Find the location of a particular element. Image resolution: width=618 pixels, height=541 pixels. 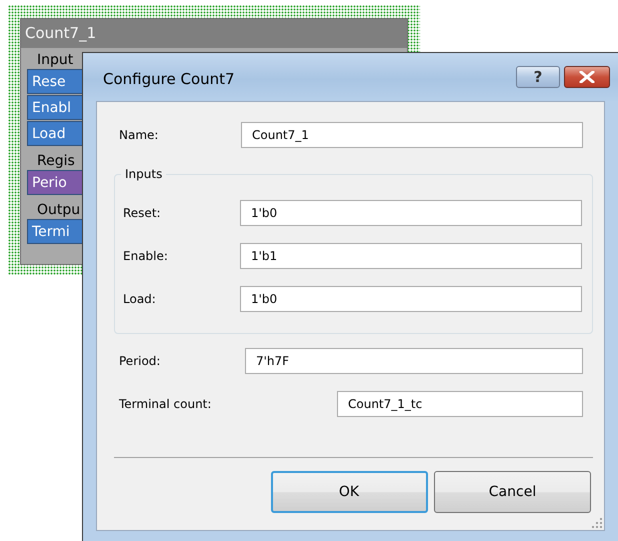

text-field: Count7_1_tc is located at coordinates (460, 404).